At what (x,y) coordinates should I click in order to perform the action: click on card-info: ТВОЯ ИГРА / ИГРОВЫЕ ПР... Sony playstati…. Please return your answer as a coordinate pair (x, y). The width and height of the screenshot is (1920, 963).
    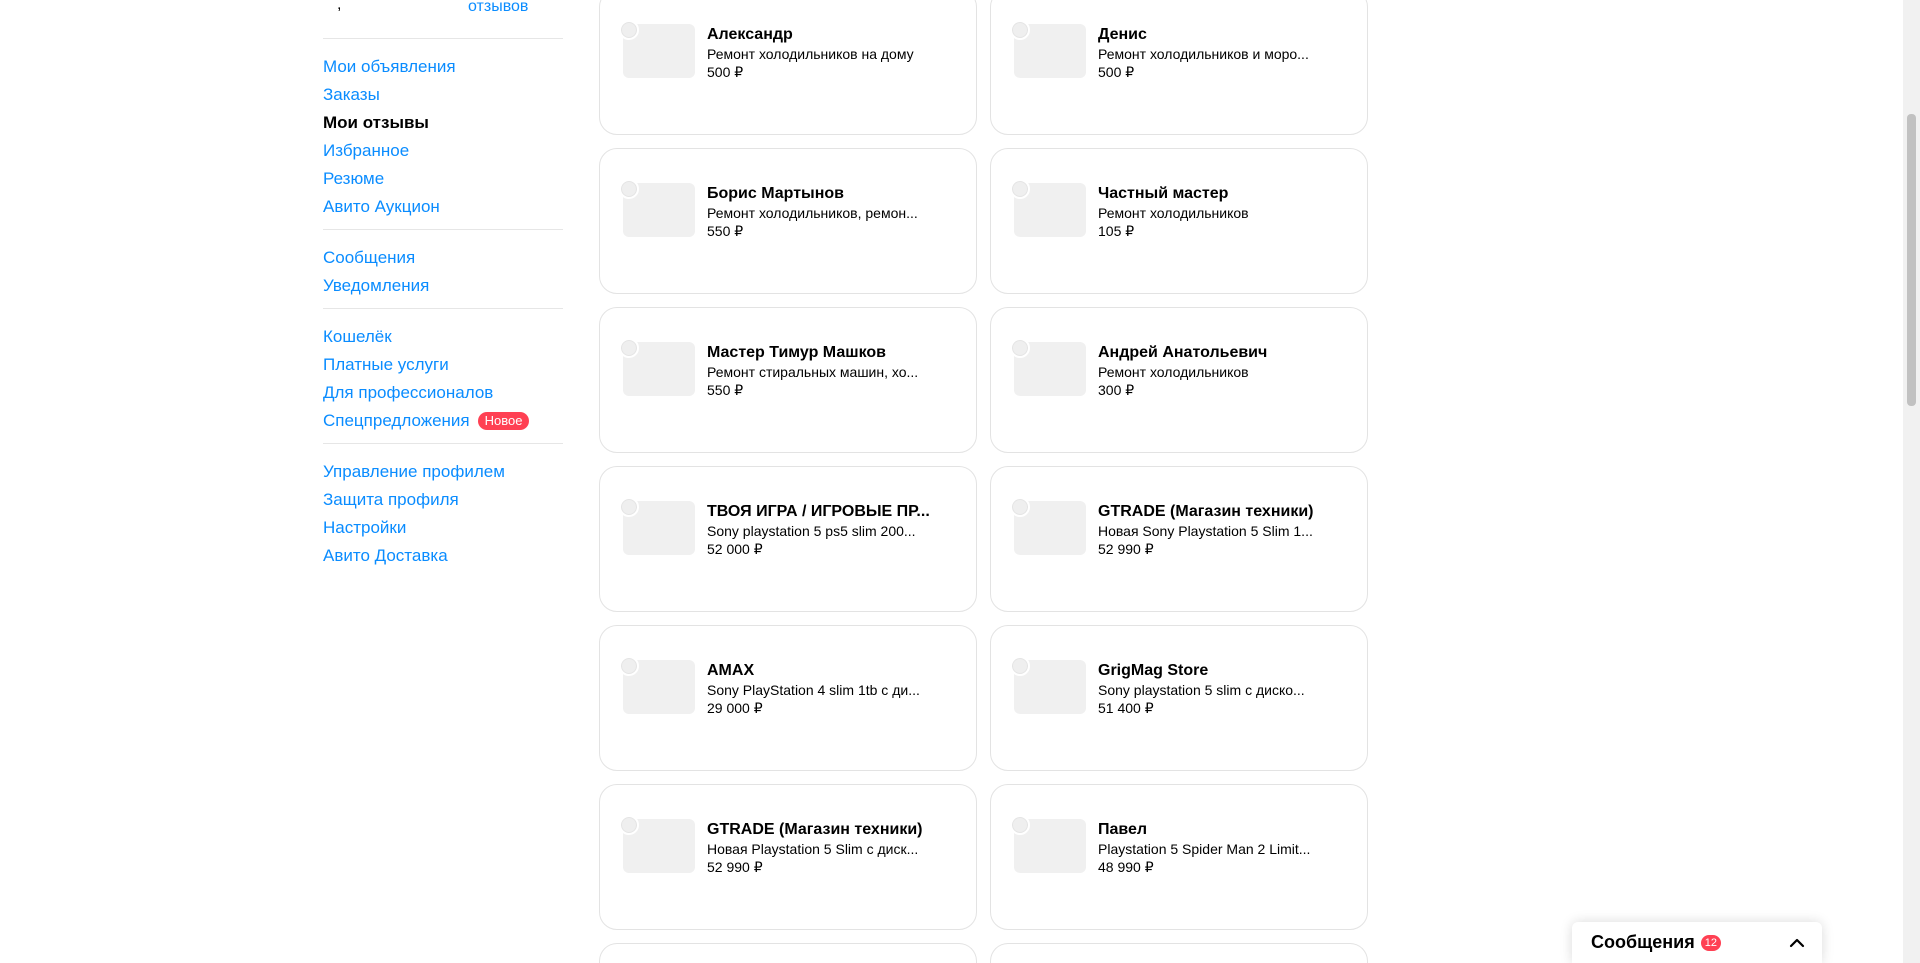
    Looking at the image, I should click on (827, 530).